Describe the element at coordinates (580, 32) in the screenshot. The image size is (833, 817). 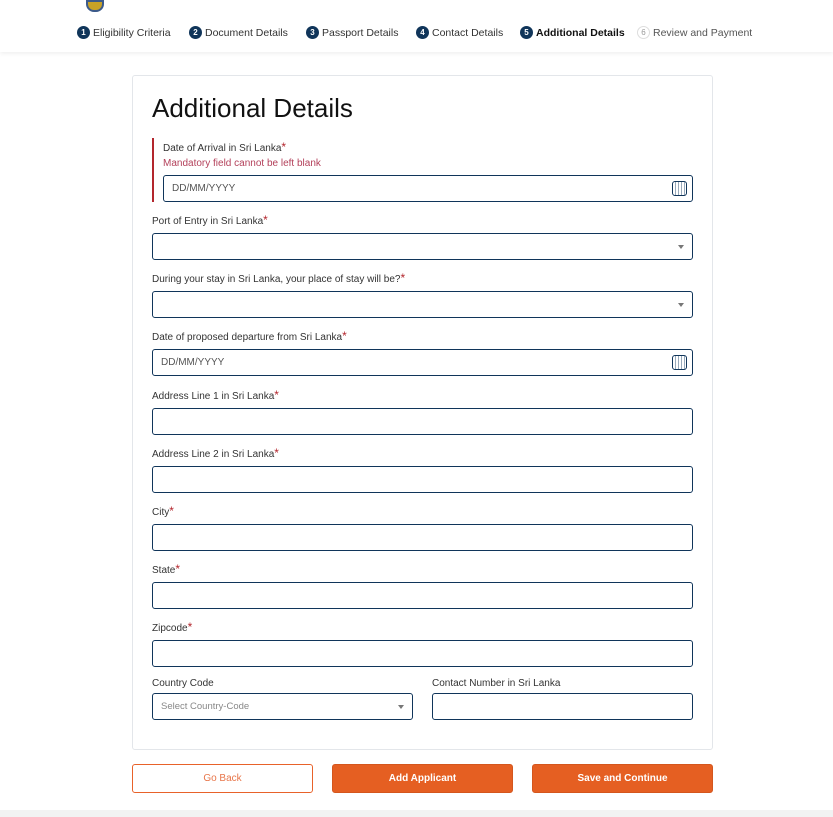
I see `step-label: Additional Details` at that location.